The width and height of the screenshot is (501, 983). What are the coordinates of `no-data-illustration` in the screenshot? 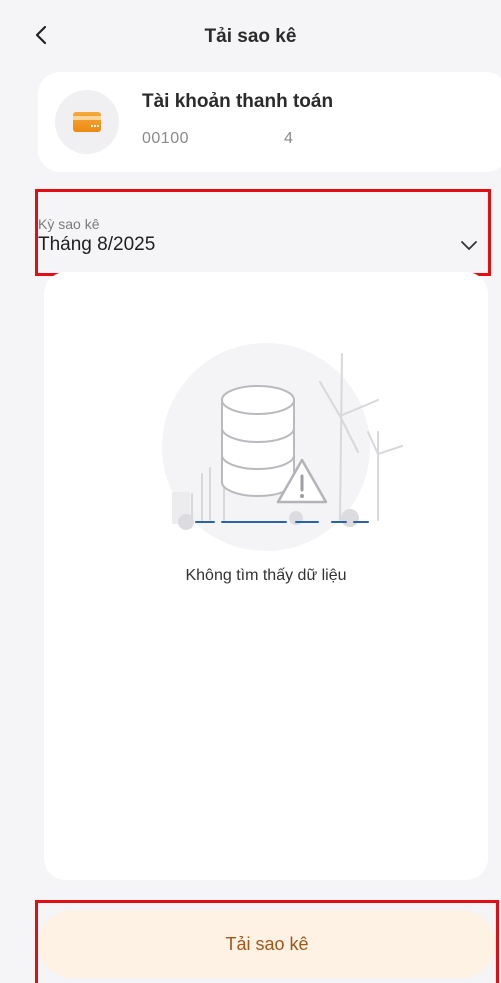 It's located at (282, 447).